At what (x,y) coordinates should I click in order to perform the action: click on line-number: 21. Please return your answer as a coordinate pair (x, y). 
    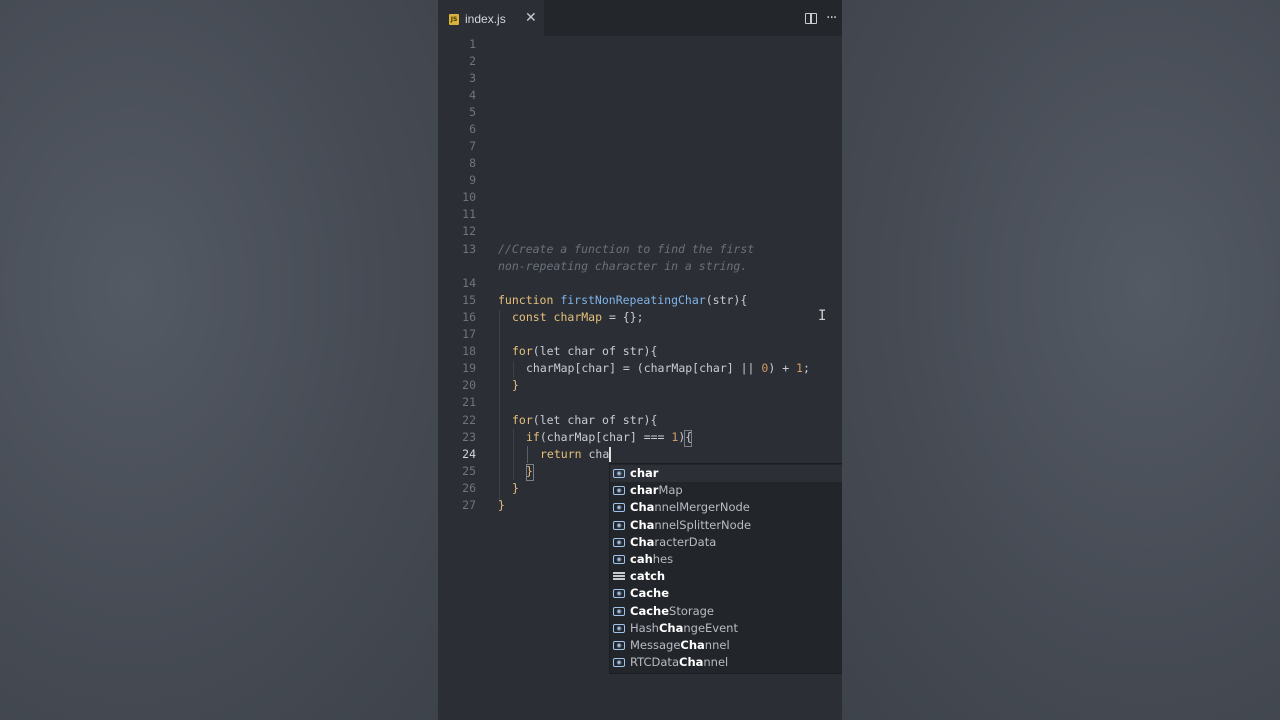
    Looking at the image, I should click on (469, 402).